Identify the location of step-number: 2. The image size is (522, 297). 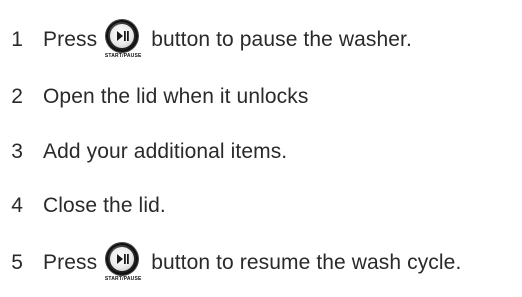
(17, 96).